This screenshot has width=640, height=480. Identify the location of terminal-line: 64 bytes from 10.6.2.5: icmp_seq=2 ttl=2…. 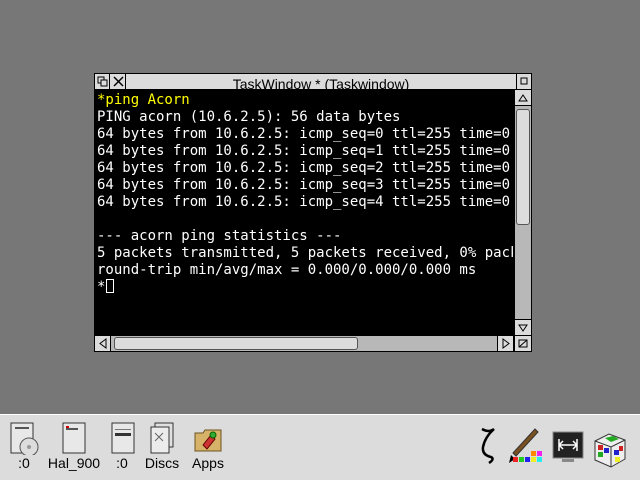
(305, 168).